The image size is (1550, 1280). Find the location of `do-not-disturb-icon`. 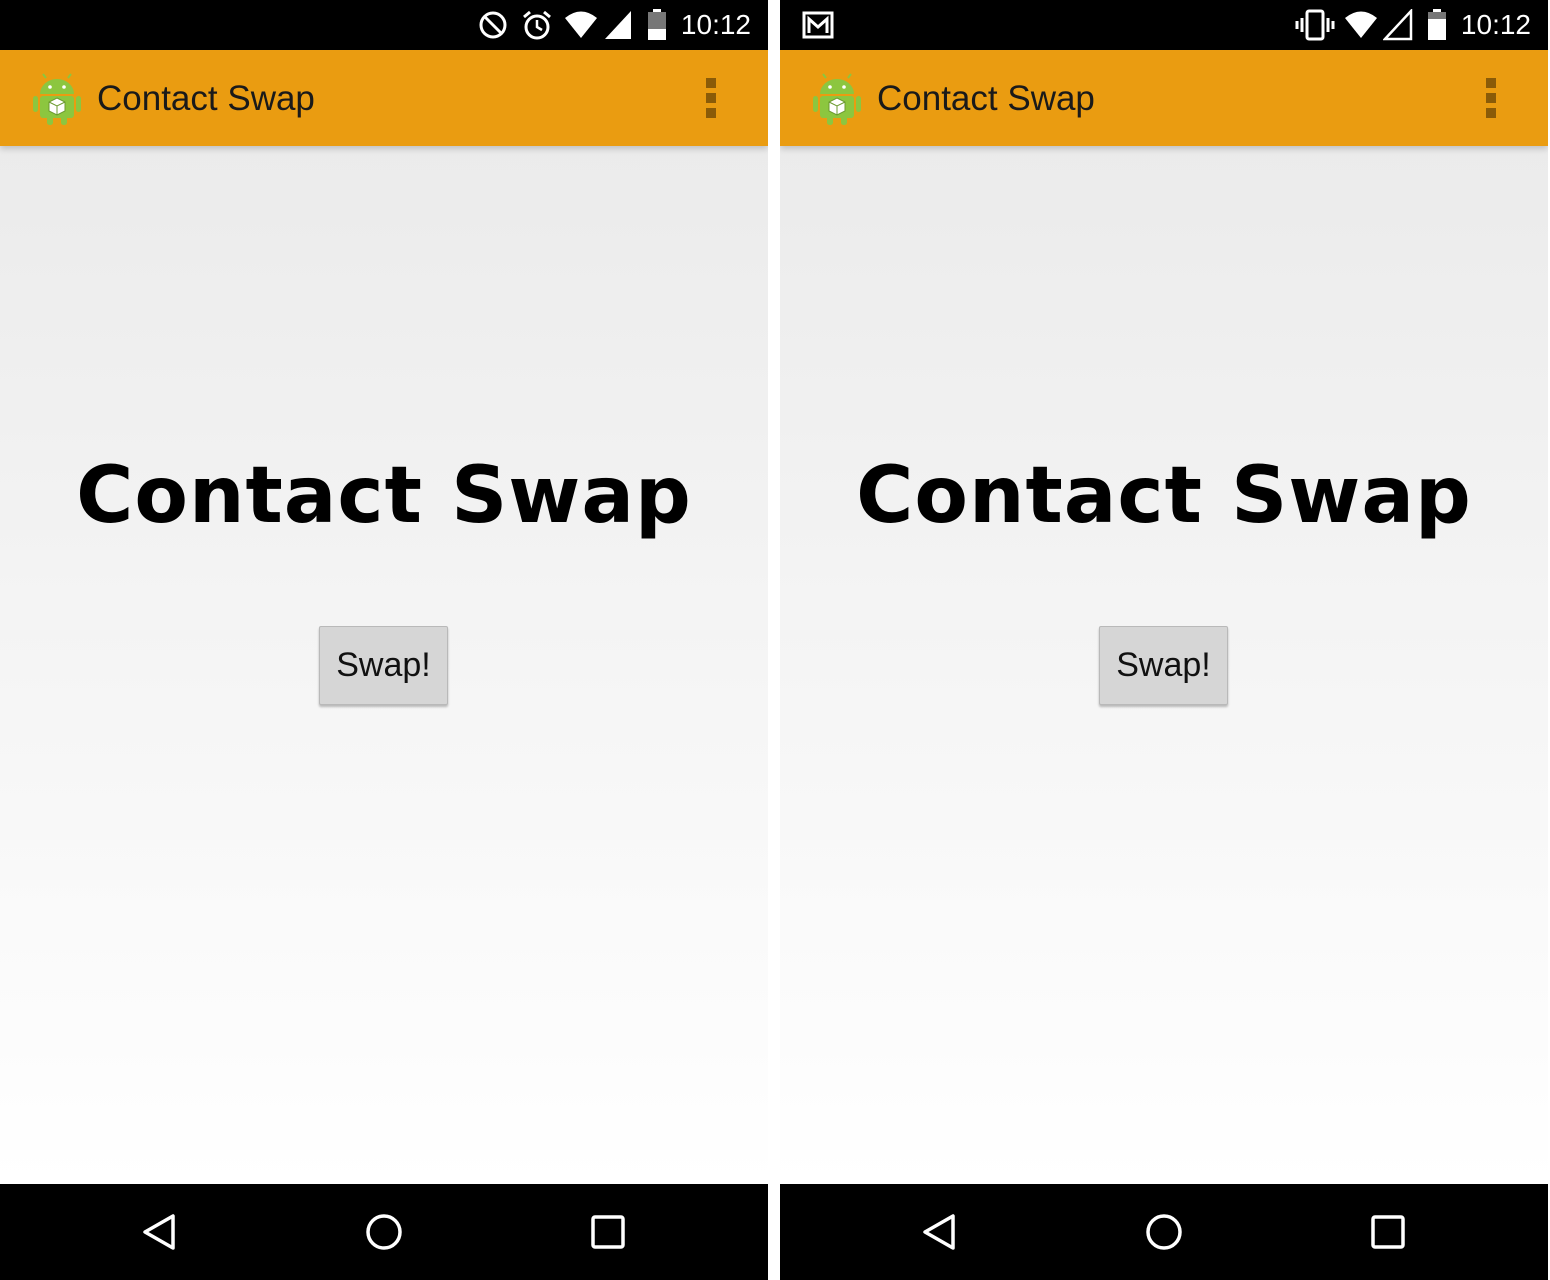

do-not-disturb-icon is located at coordinates (493, 25).